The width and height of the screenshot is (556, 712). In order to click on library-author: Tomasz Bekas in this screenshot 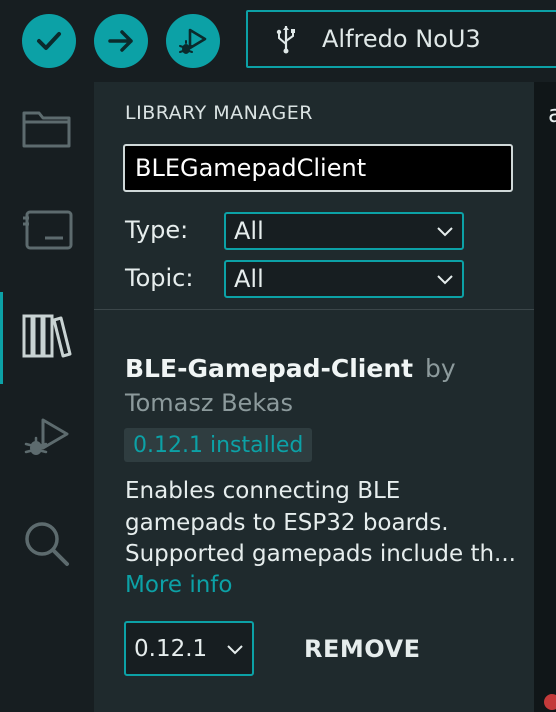, I will do `click(209, 403)`.